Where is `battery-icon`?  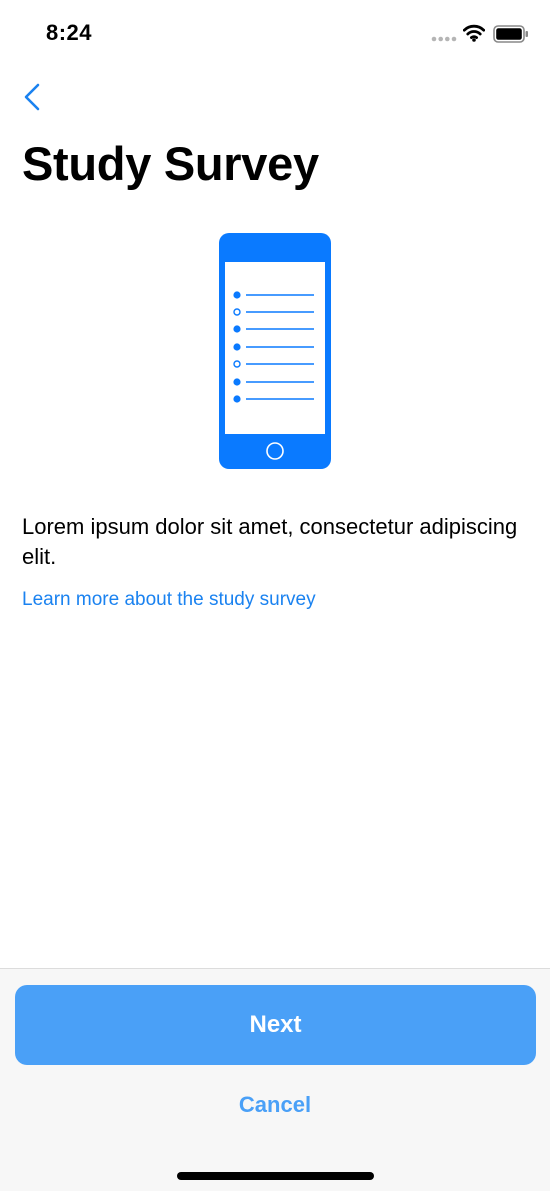
battery-icon is located at coordinates (510, 34).